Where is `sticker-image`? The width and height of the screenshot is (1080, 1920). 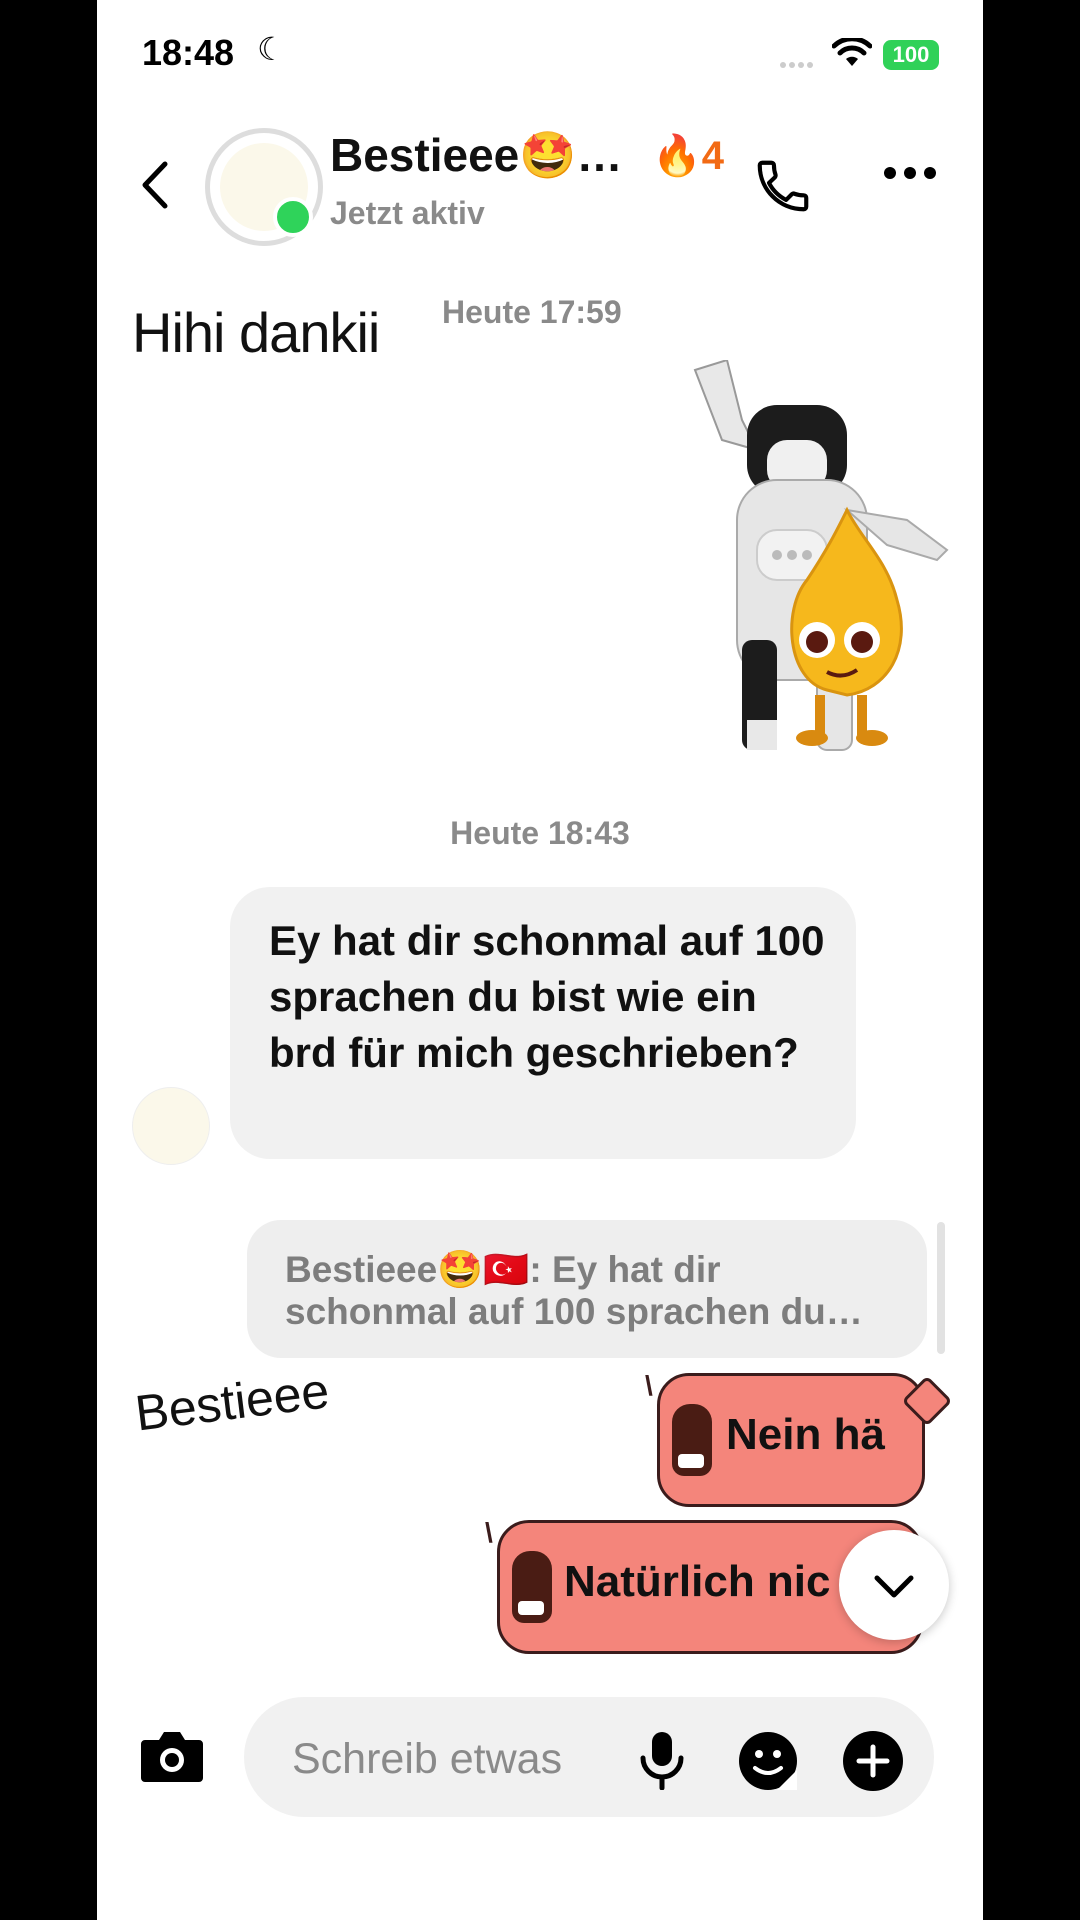
sticker-image is located at coordinates (822, 559).